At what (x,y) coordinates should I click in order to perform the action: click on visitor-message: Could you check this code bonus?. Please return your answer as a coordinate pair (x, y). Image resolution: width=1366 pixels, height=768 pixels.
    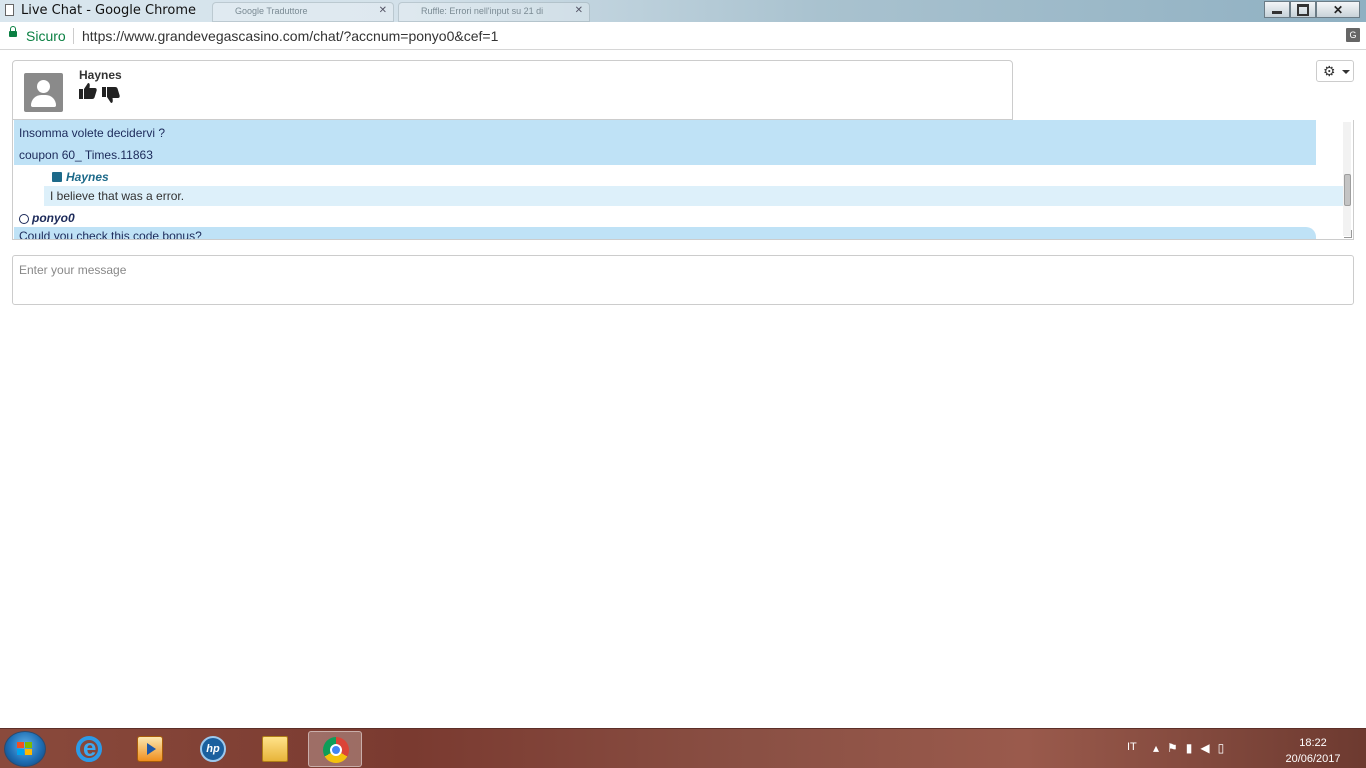
    Looking at the image, I should click on (665, 233).